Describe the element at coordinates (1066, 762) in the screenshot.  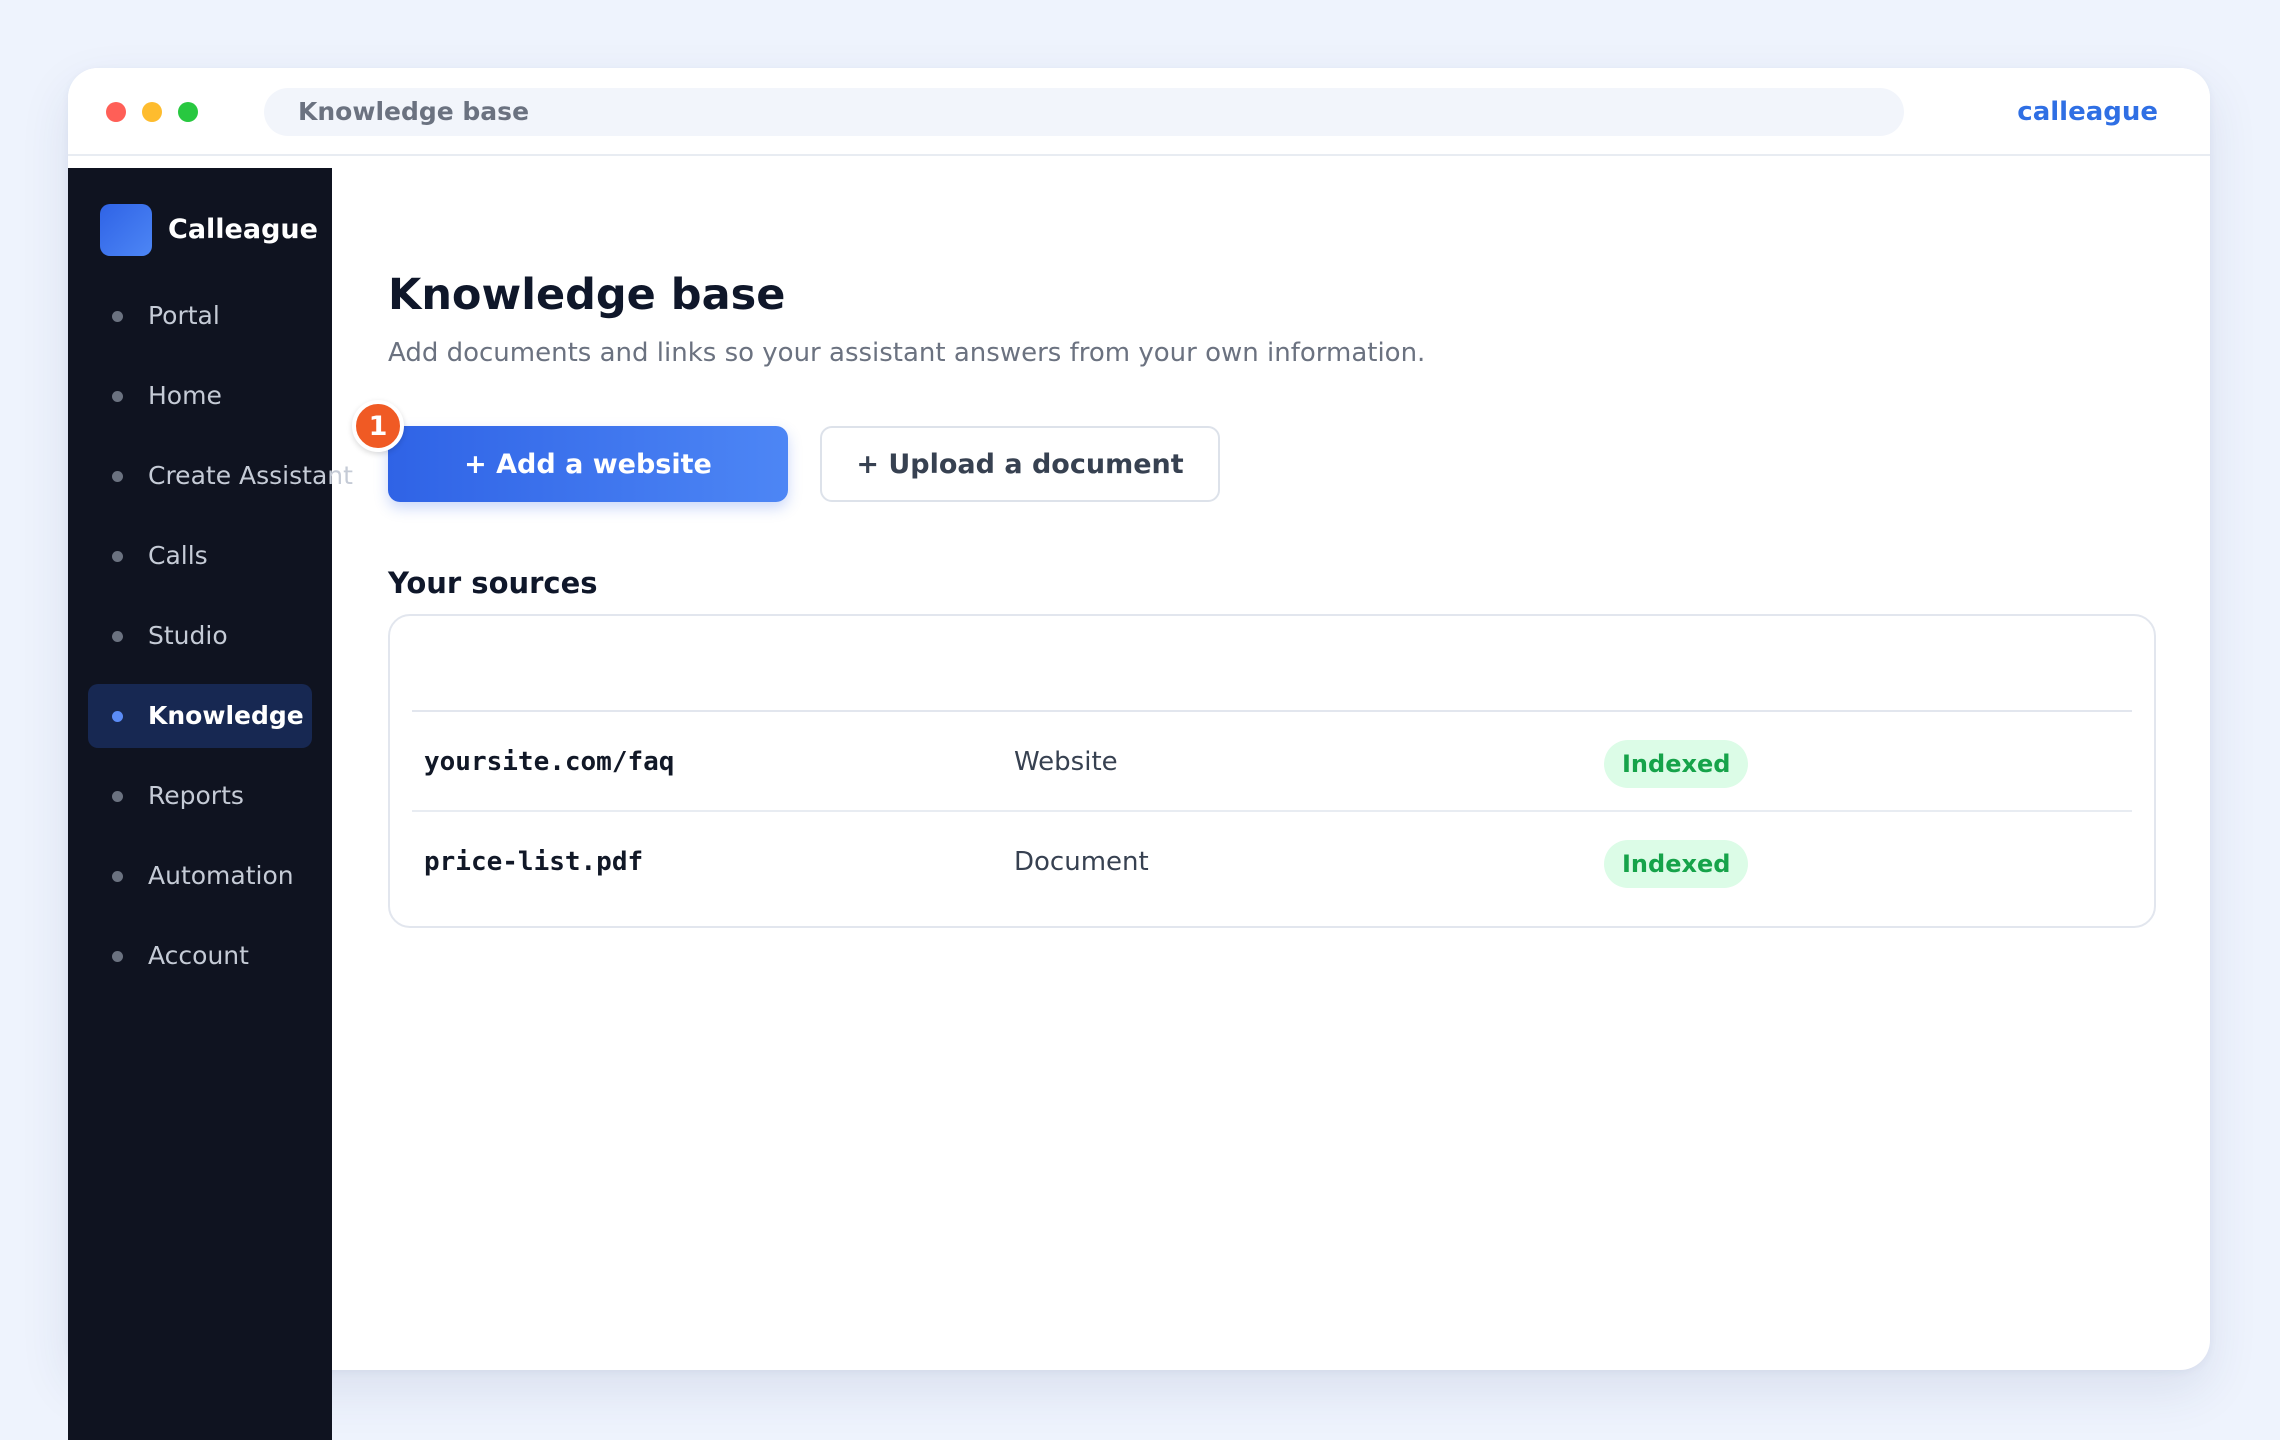
I see `source-type: Website` at that location.